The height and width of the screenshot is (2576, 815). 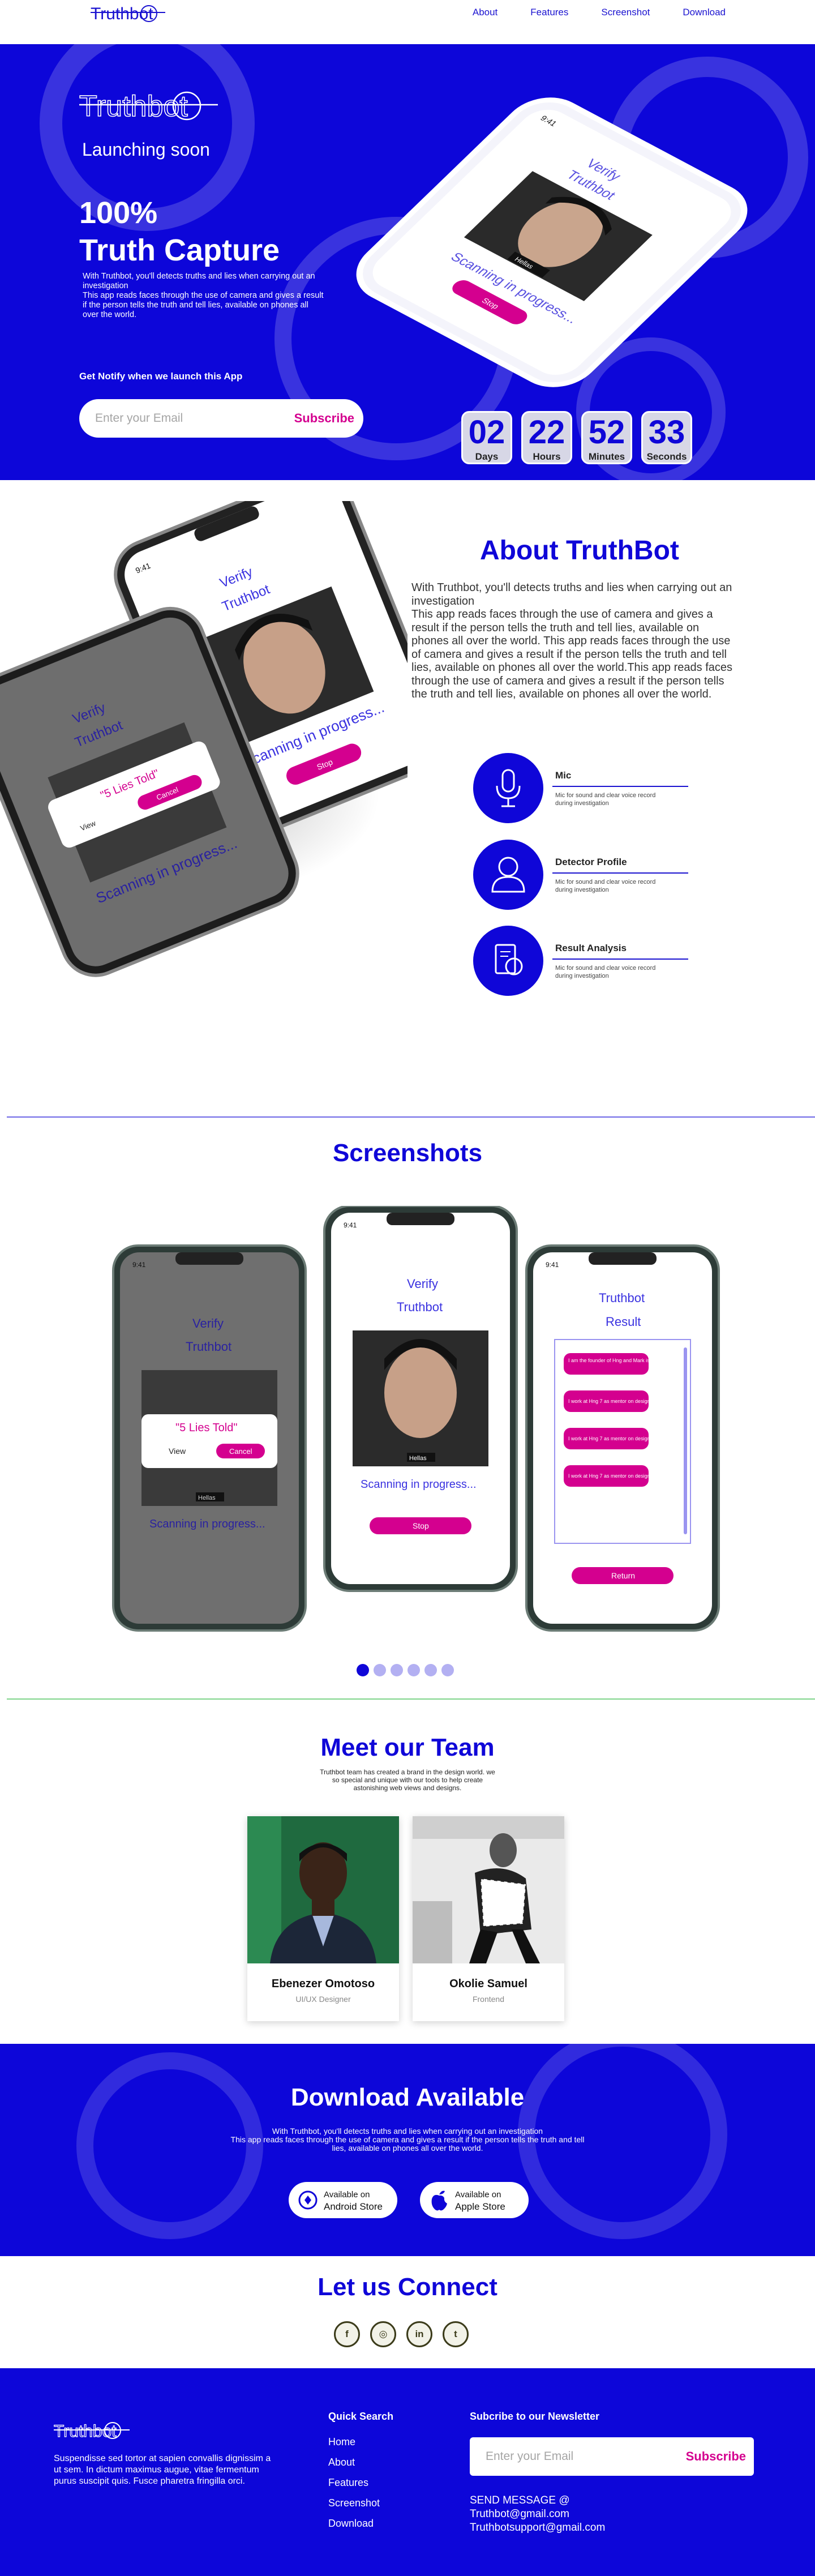 I want to click on hero-headline: 100% Truth Capture, so click(x=179, y=231).